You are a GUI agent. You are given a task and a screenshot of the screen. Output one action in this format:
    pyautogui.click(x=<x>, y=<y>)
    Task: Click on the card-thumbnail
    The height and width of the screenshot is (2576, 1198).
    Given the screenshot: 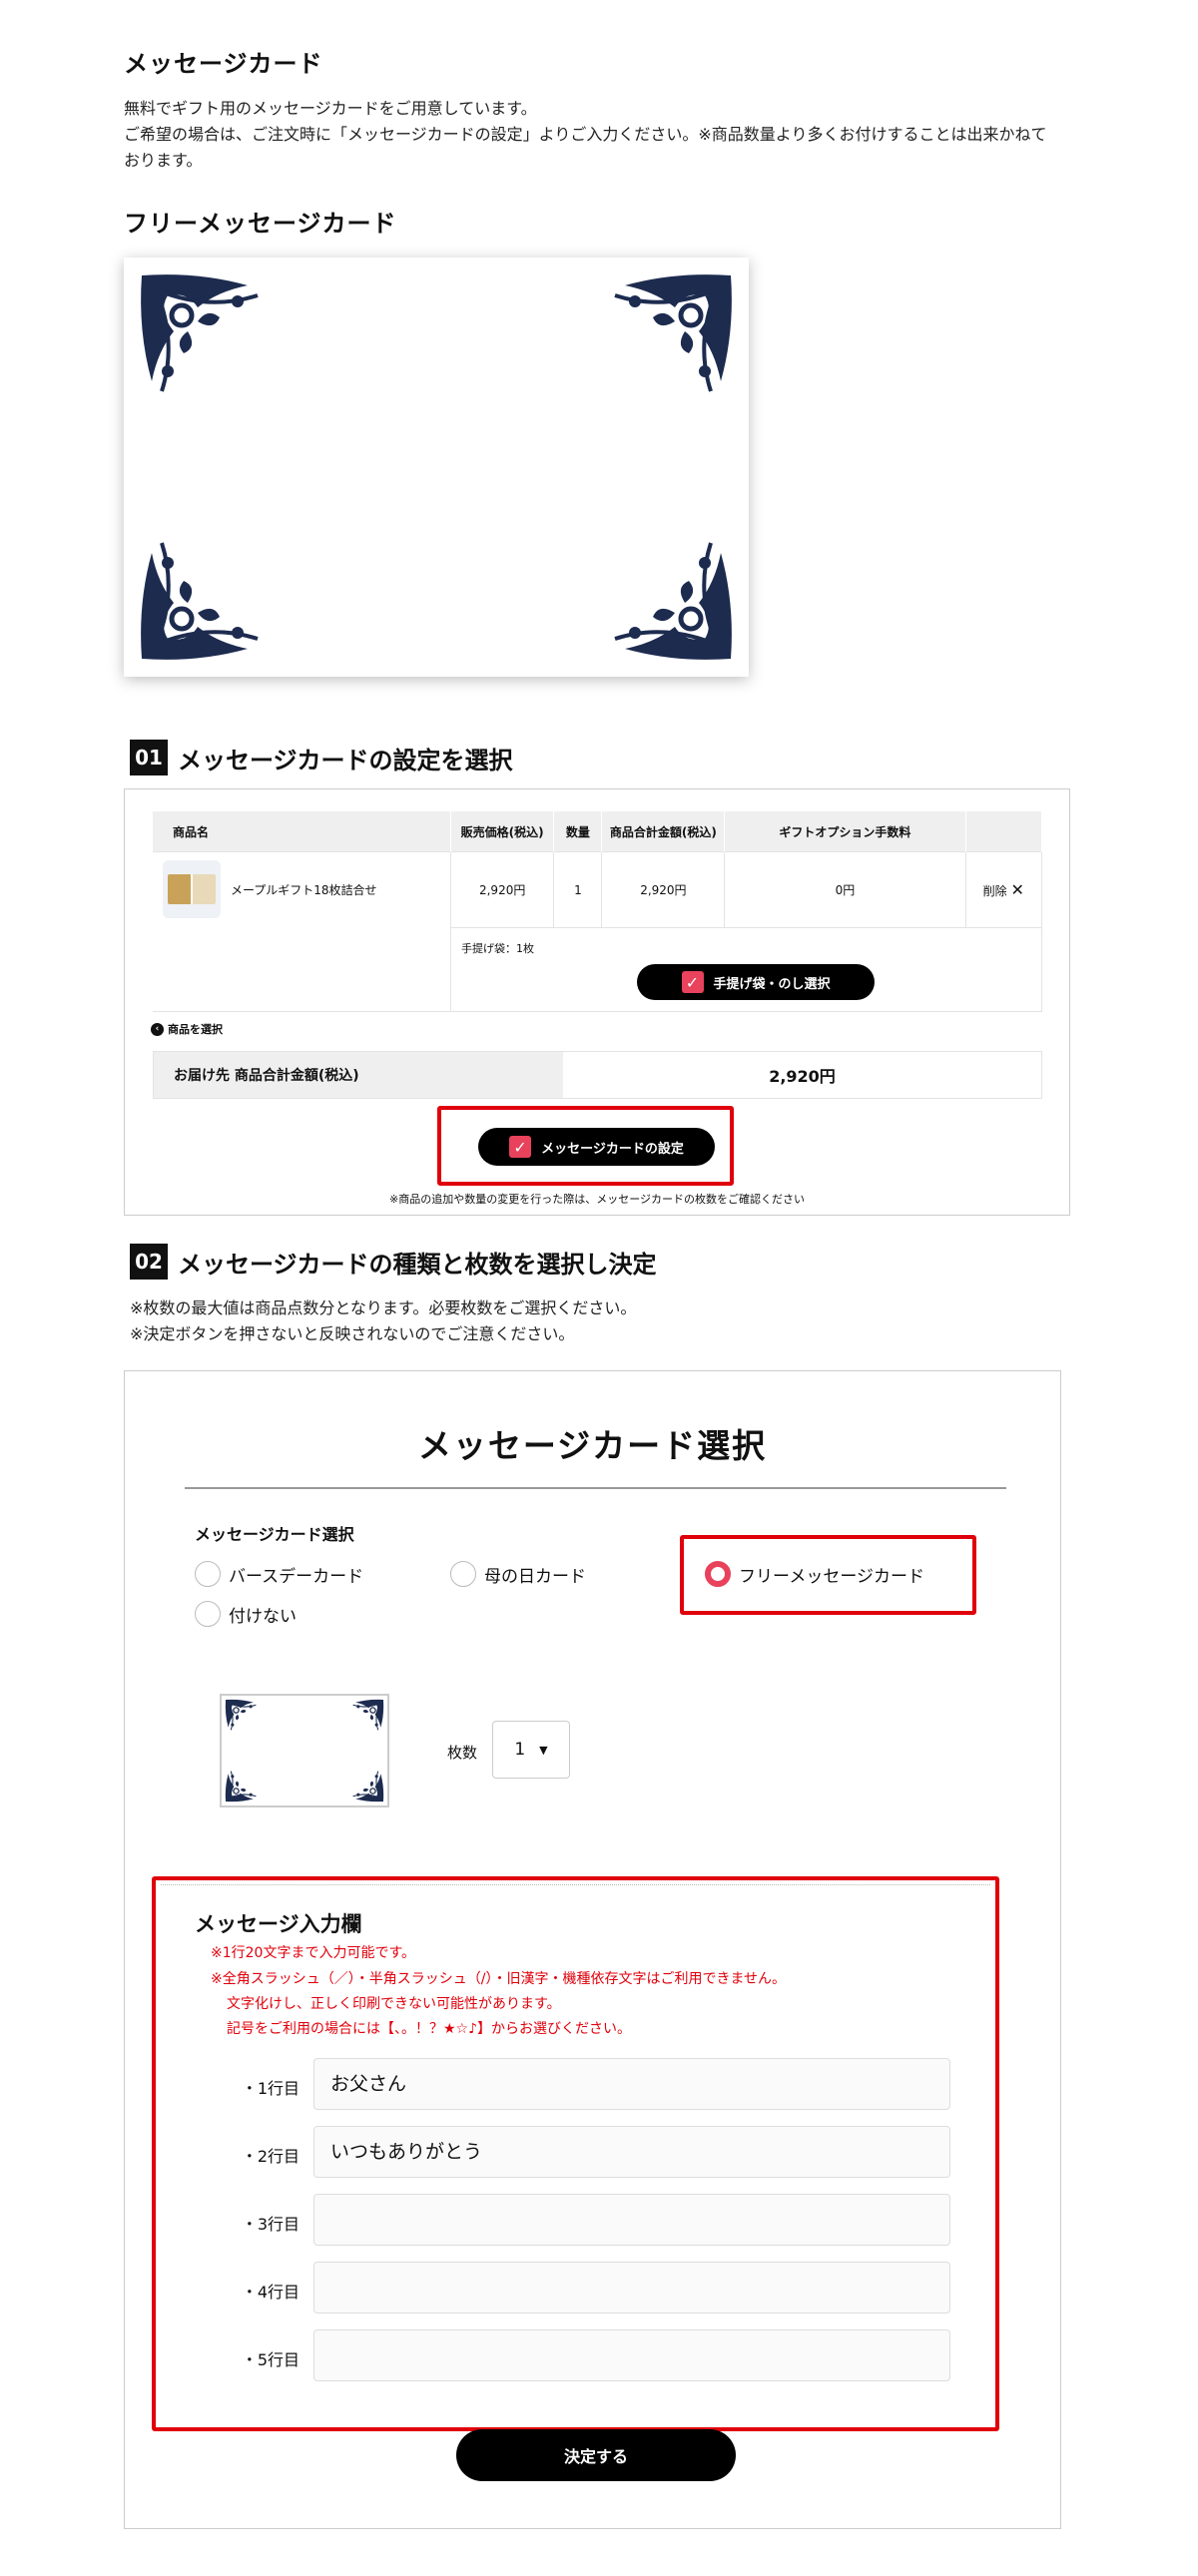 What is the action you would take?
    pyautogui.click(x=304, y=1751)
    